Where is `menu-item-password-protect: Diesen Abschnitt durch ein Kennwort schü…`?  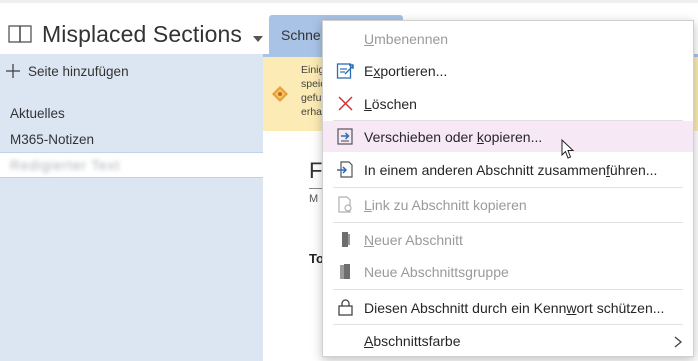
menu-item-password-protect: Diesen Abschnitt durch ein Kennwort schü… is located at coordinates (508, 307).